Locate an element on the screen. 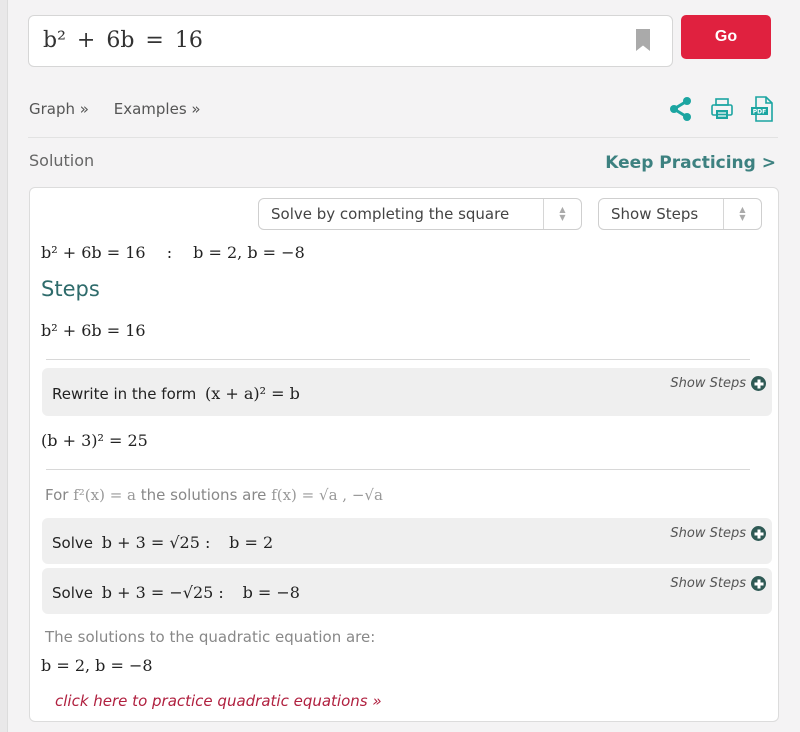  method-select-value: Solve by completing the square is located at coordinates (390, 214).